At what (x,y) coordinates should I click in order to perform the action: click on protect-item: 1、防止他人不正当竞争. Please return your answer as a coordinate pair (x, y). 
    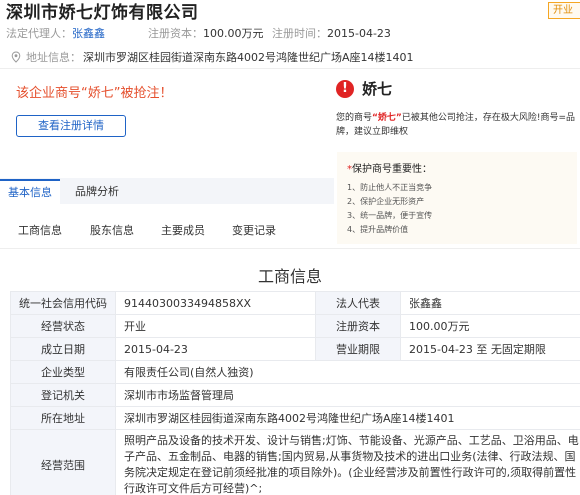
    Looking at the image, I should click on (390, 187).